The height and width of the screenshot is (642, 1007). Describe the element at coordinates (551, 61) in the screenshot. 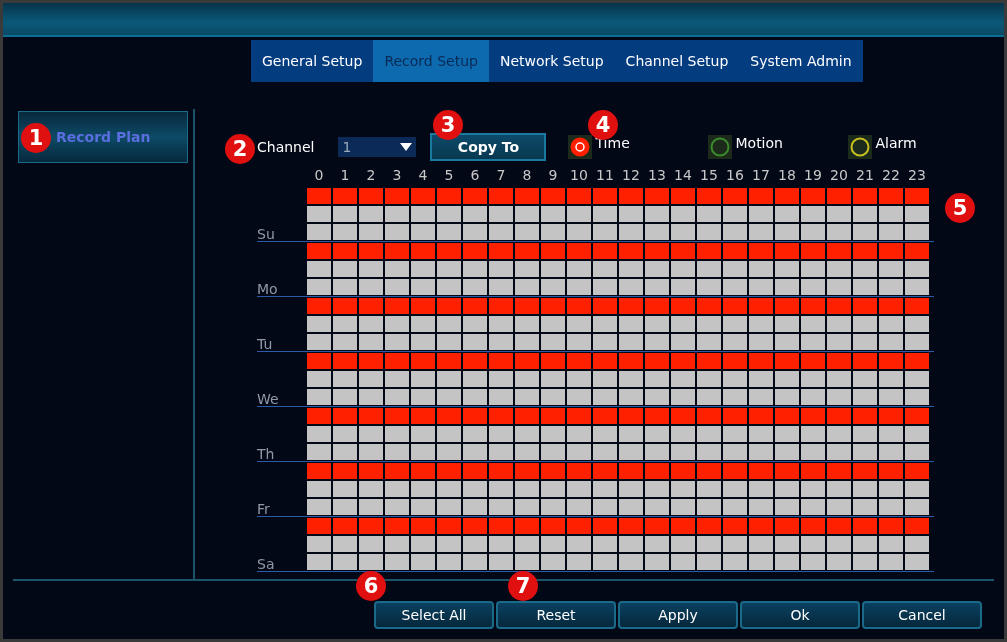

I see `tab: Network Setup` at that location.